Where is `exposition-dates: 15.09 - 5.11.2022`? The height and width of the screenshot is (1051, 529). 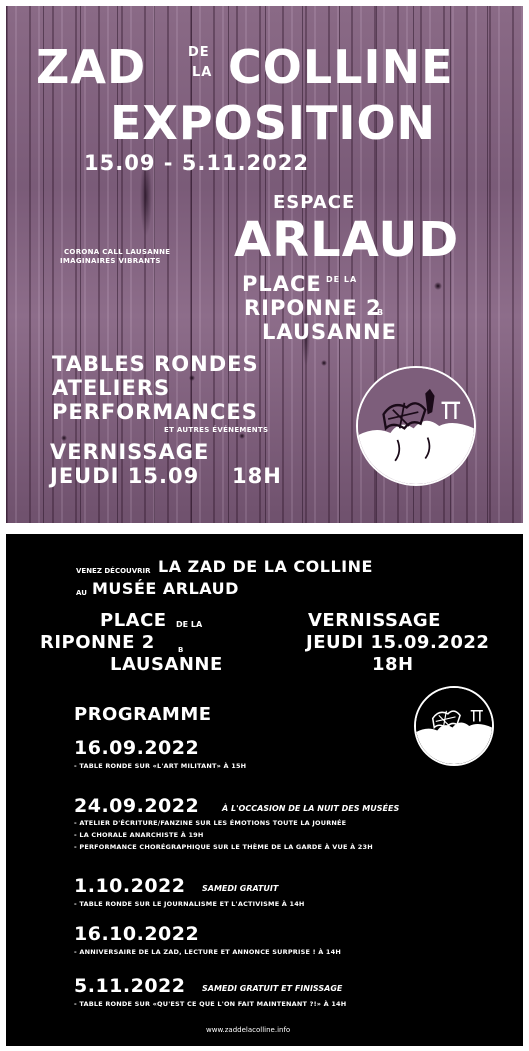
exposition-dates: 15.09 - 5.11.2022 is located at coordinates (197, 163).